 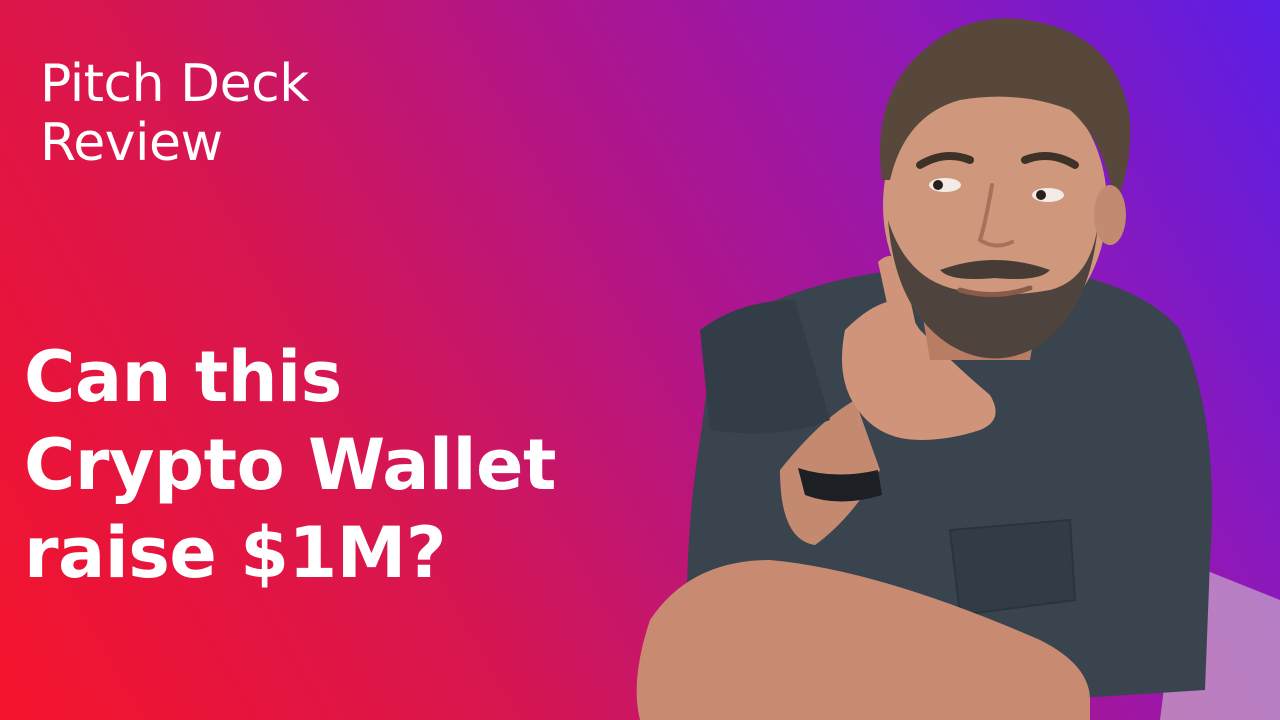 What do you see at coordinates (290, 465) in the screenshot?
I see `headline-line-2: Crypto Wallet` at bounding box center [290, 465].